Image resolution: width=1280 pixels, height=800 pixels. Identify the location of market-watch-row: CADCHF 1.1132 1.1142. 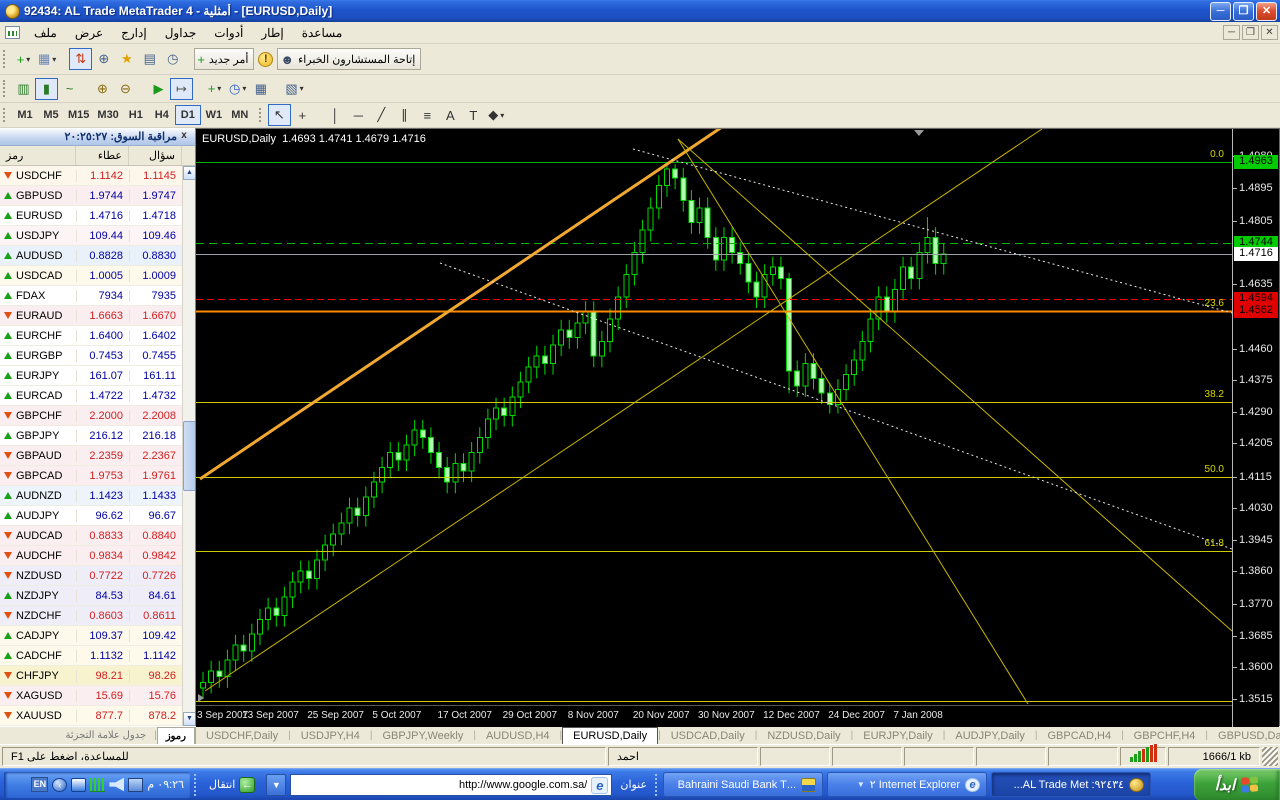
(97, 656).